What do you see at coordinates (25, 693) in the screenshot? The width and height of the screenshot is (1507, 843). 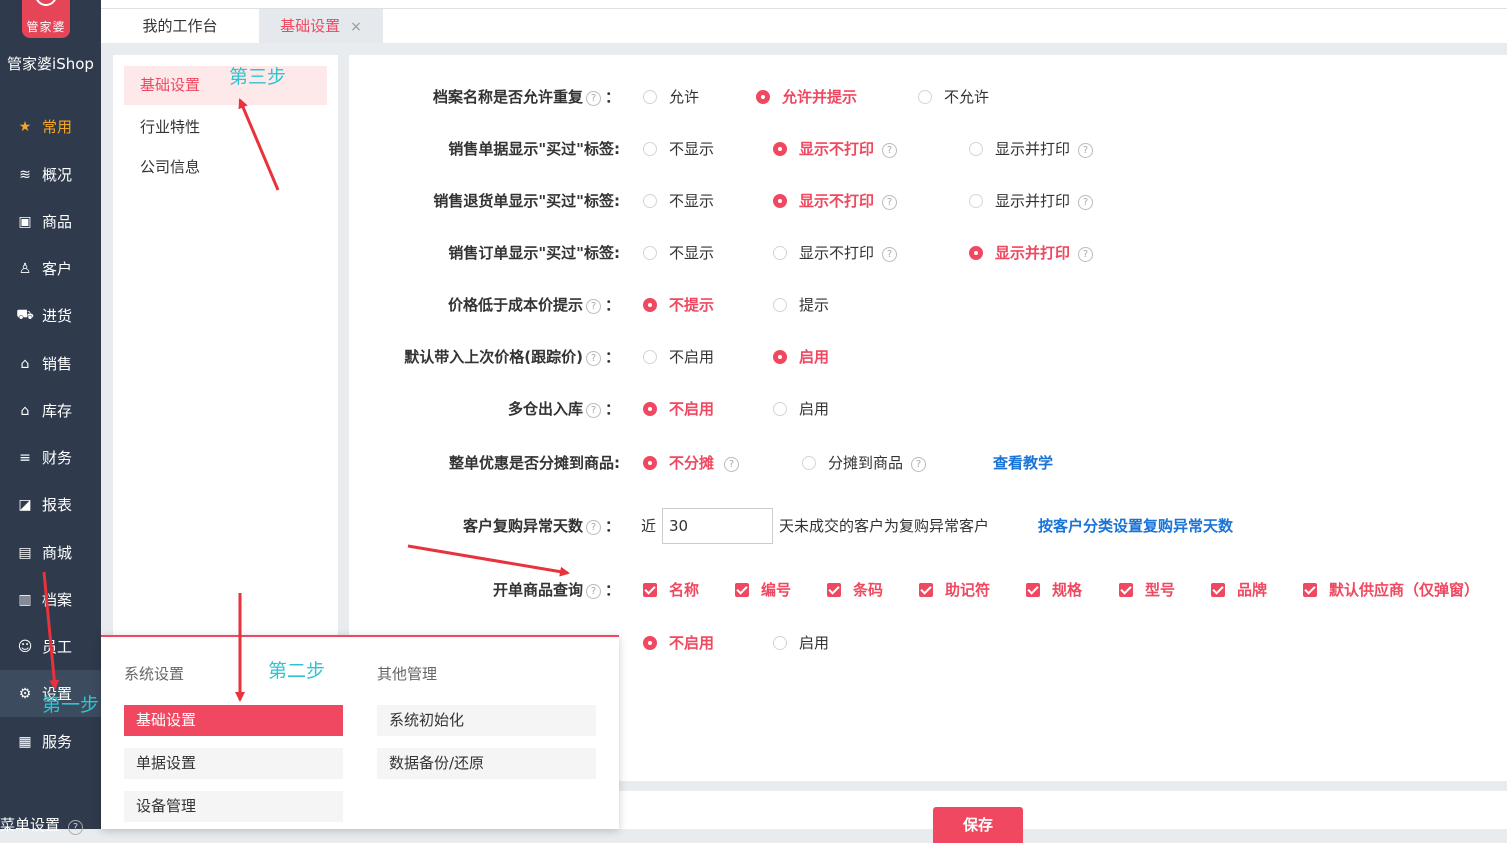 I see `gear-icon: ⚙` at bounding box center [25, 693].